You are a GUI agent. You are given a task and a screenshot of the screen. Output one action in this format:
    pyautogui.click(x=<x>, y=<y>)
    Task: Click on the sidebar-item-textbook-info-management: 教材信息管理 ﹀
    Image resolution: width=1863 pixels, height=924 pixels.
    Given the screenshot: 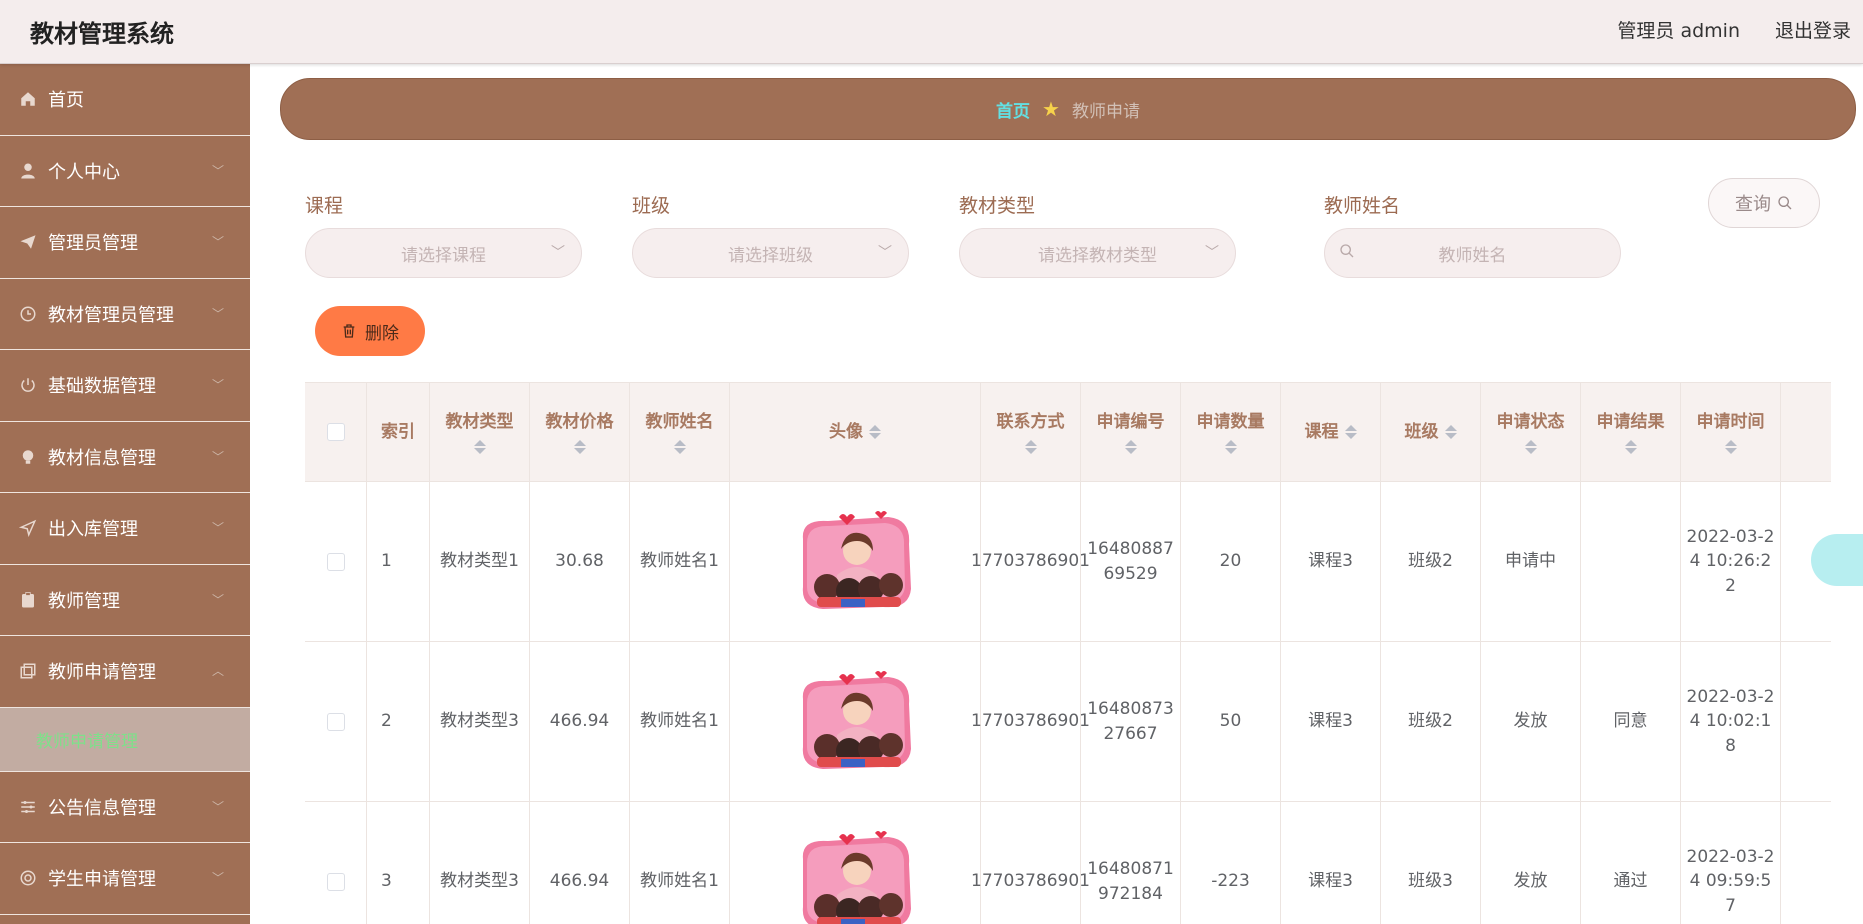 What is the action you would take?
    pyautogui.click(x=125, y=457)
    